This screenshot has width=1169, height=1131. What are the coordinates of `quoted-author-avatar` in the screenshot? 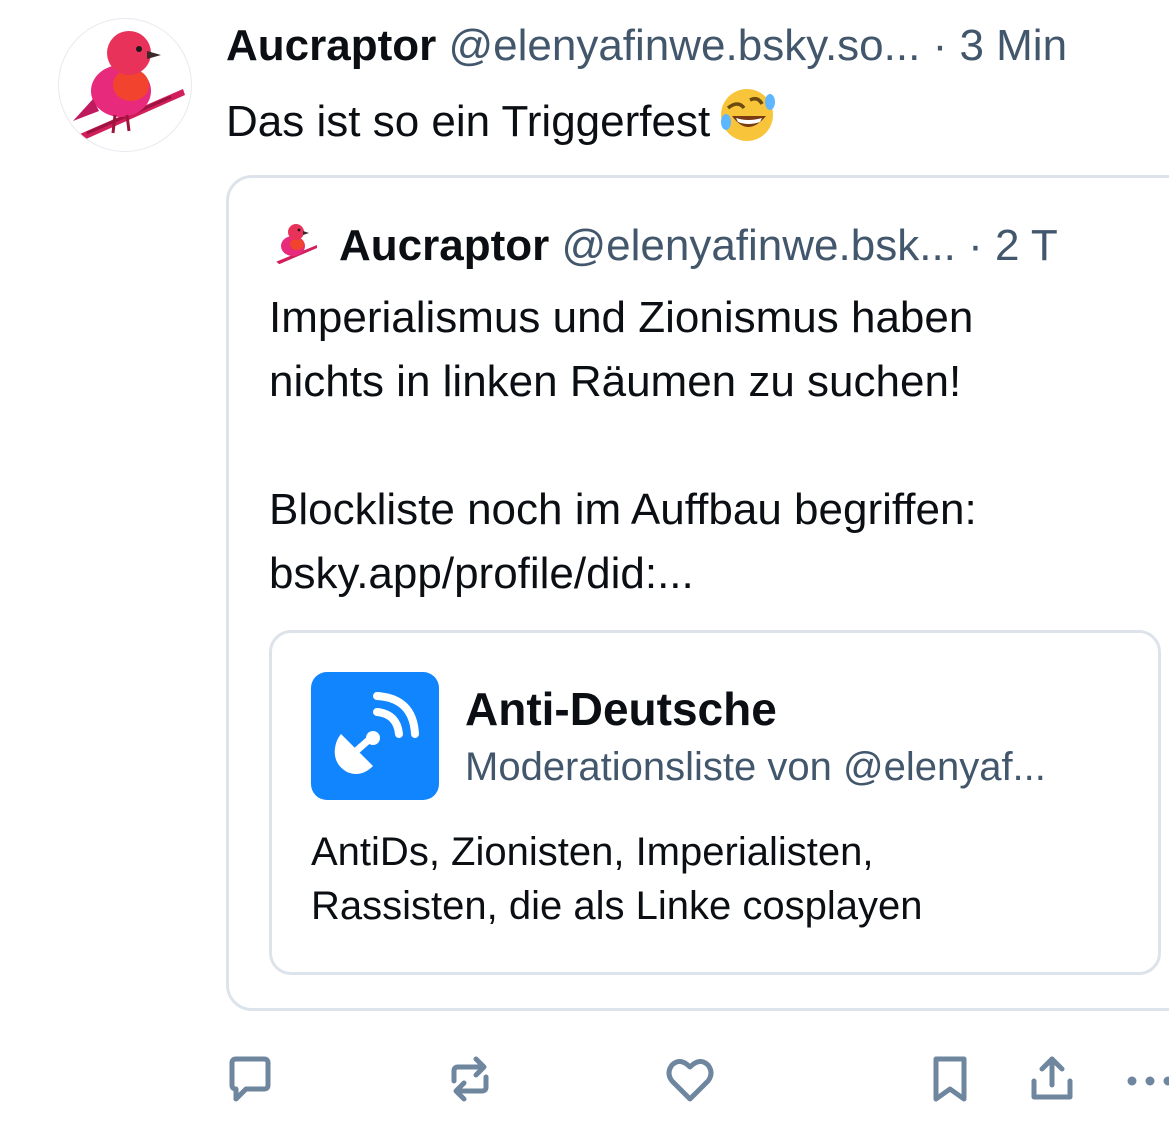 It's located at (294, 244).